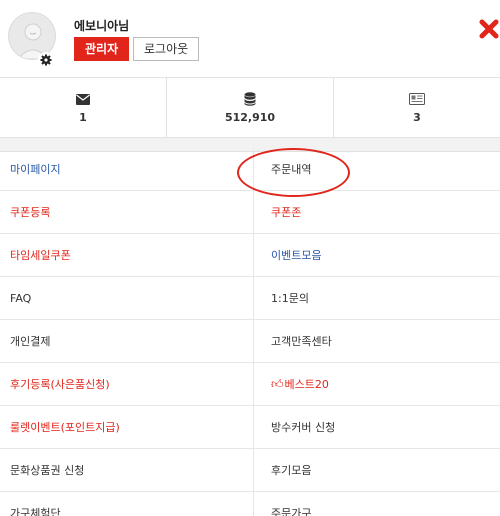 The image size is (500, 516). What do you see at coordinates (301, 341) in the screenshot?
I see `menu-item-label: 고객만족센타` at bounding box center [301, 341].